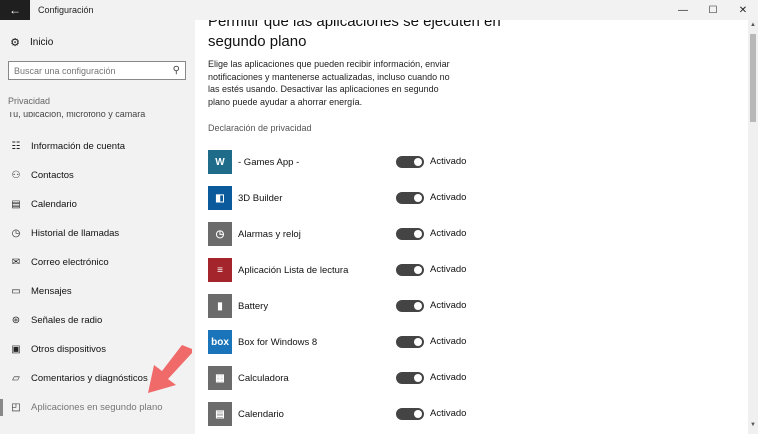 This screenshot has width=758, height=434. What do you see at coordinates (54, 204) in the screenshot?
I see `sidebar-item-label: Calendario` at bounding box center [54, 204].